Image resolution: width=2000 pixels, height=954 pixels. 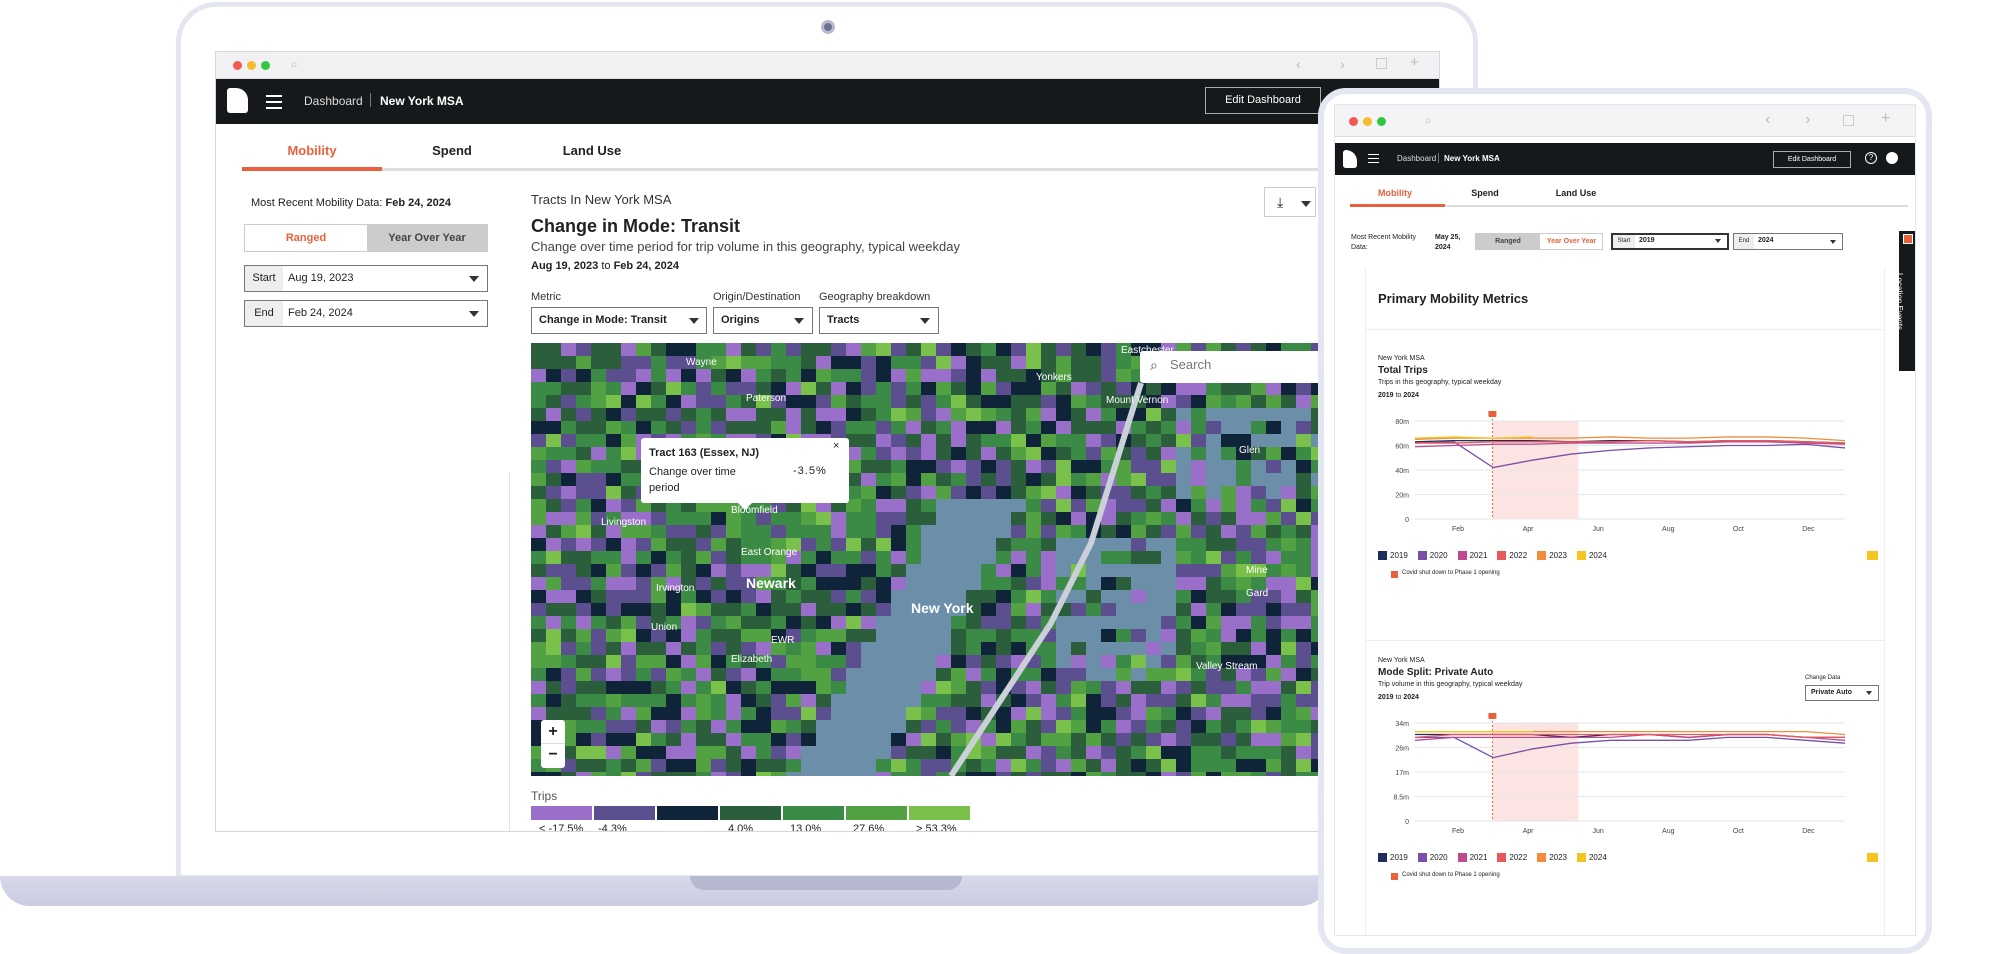 I want to click on od-select: Origins, so click(x=763, y=320).